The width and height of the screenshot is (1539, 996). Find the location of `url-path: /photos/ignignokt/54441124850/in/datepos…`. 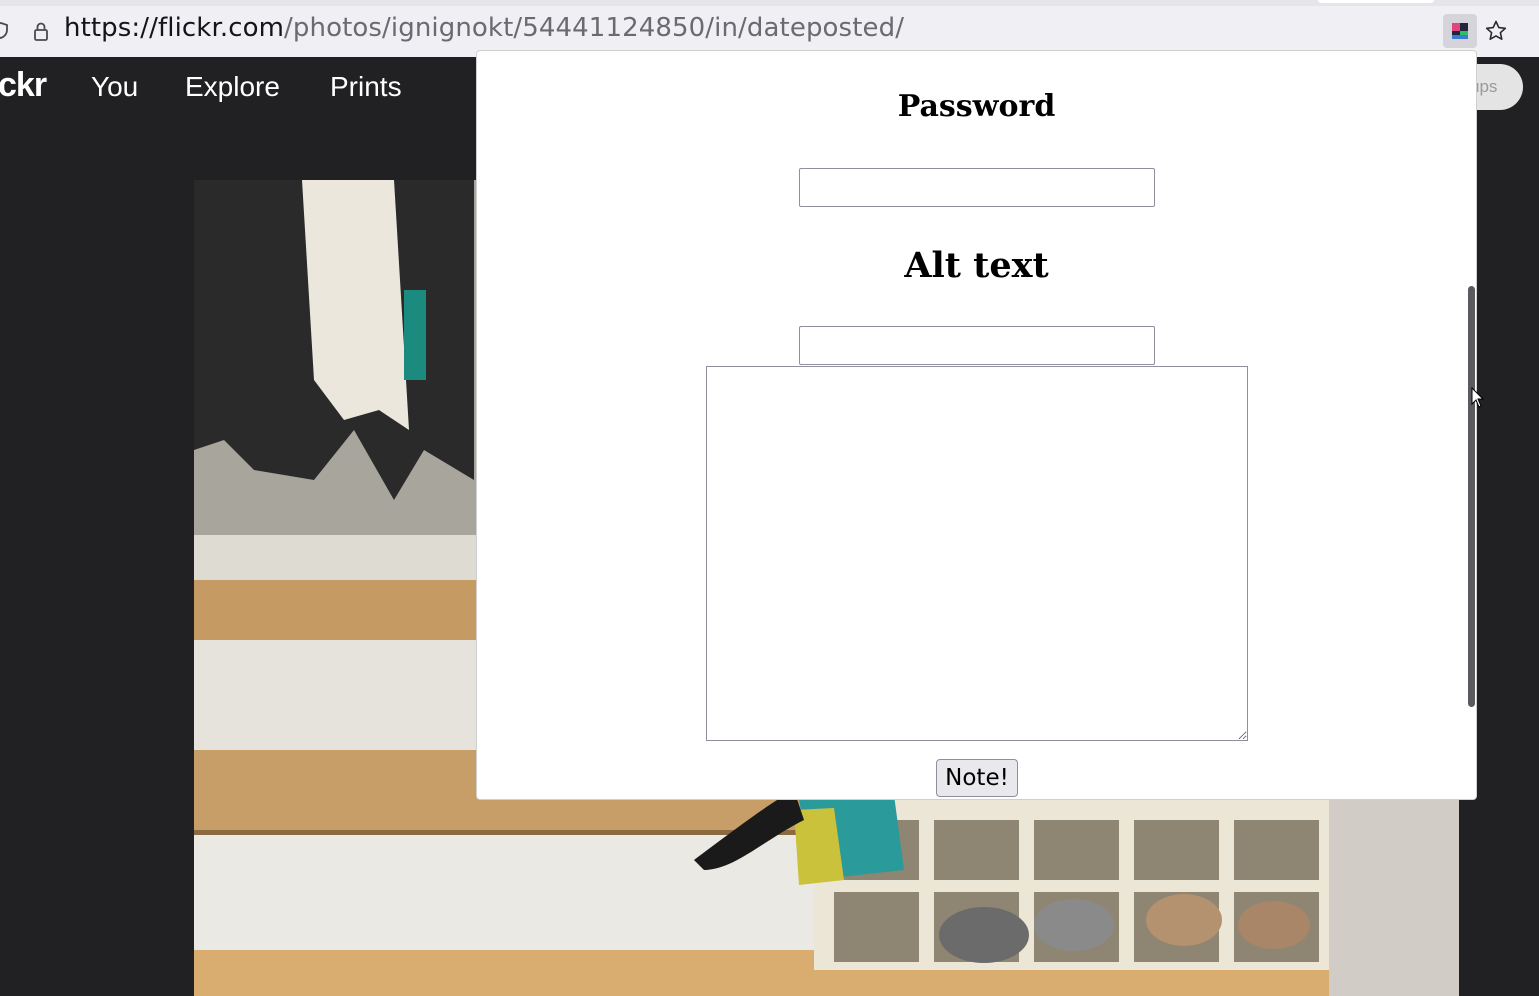

url-path: /photos/ignignokt/54441124850/in/datepos… is located at coordinates (594, 28).